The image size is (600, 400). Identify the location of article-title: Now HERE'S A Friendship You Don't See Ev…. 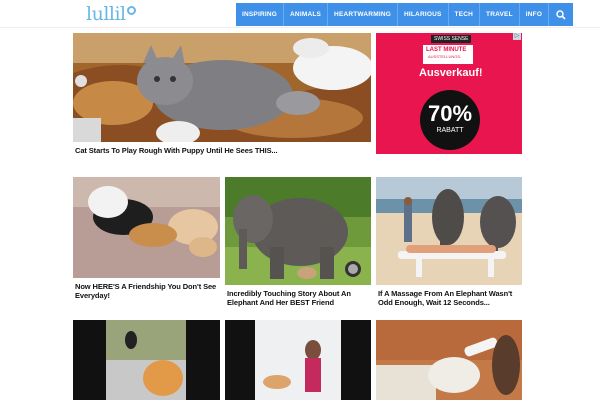
(147, 291).